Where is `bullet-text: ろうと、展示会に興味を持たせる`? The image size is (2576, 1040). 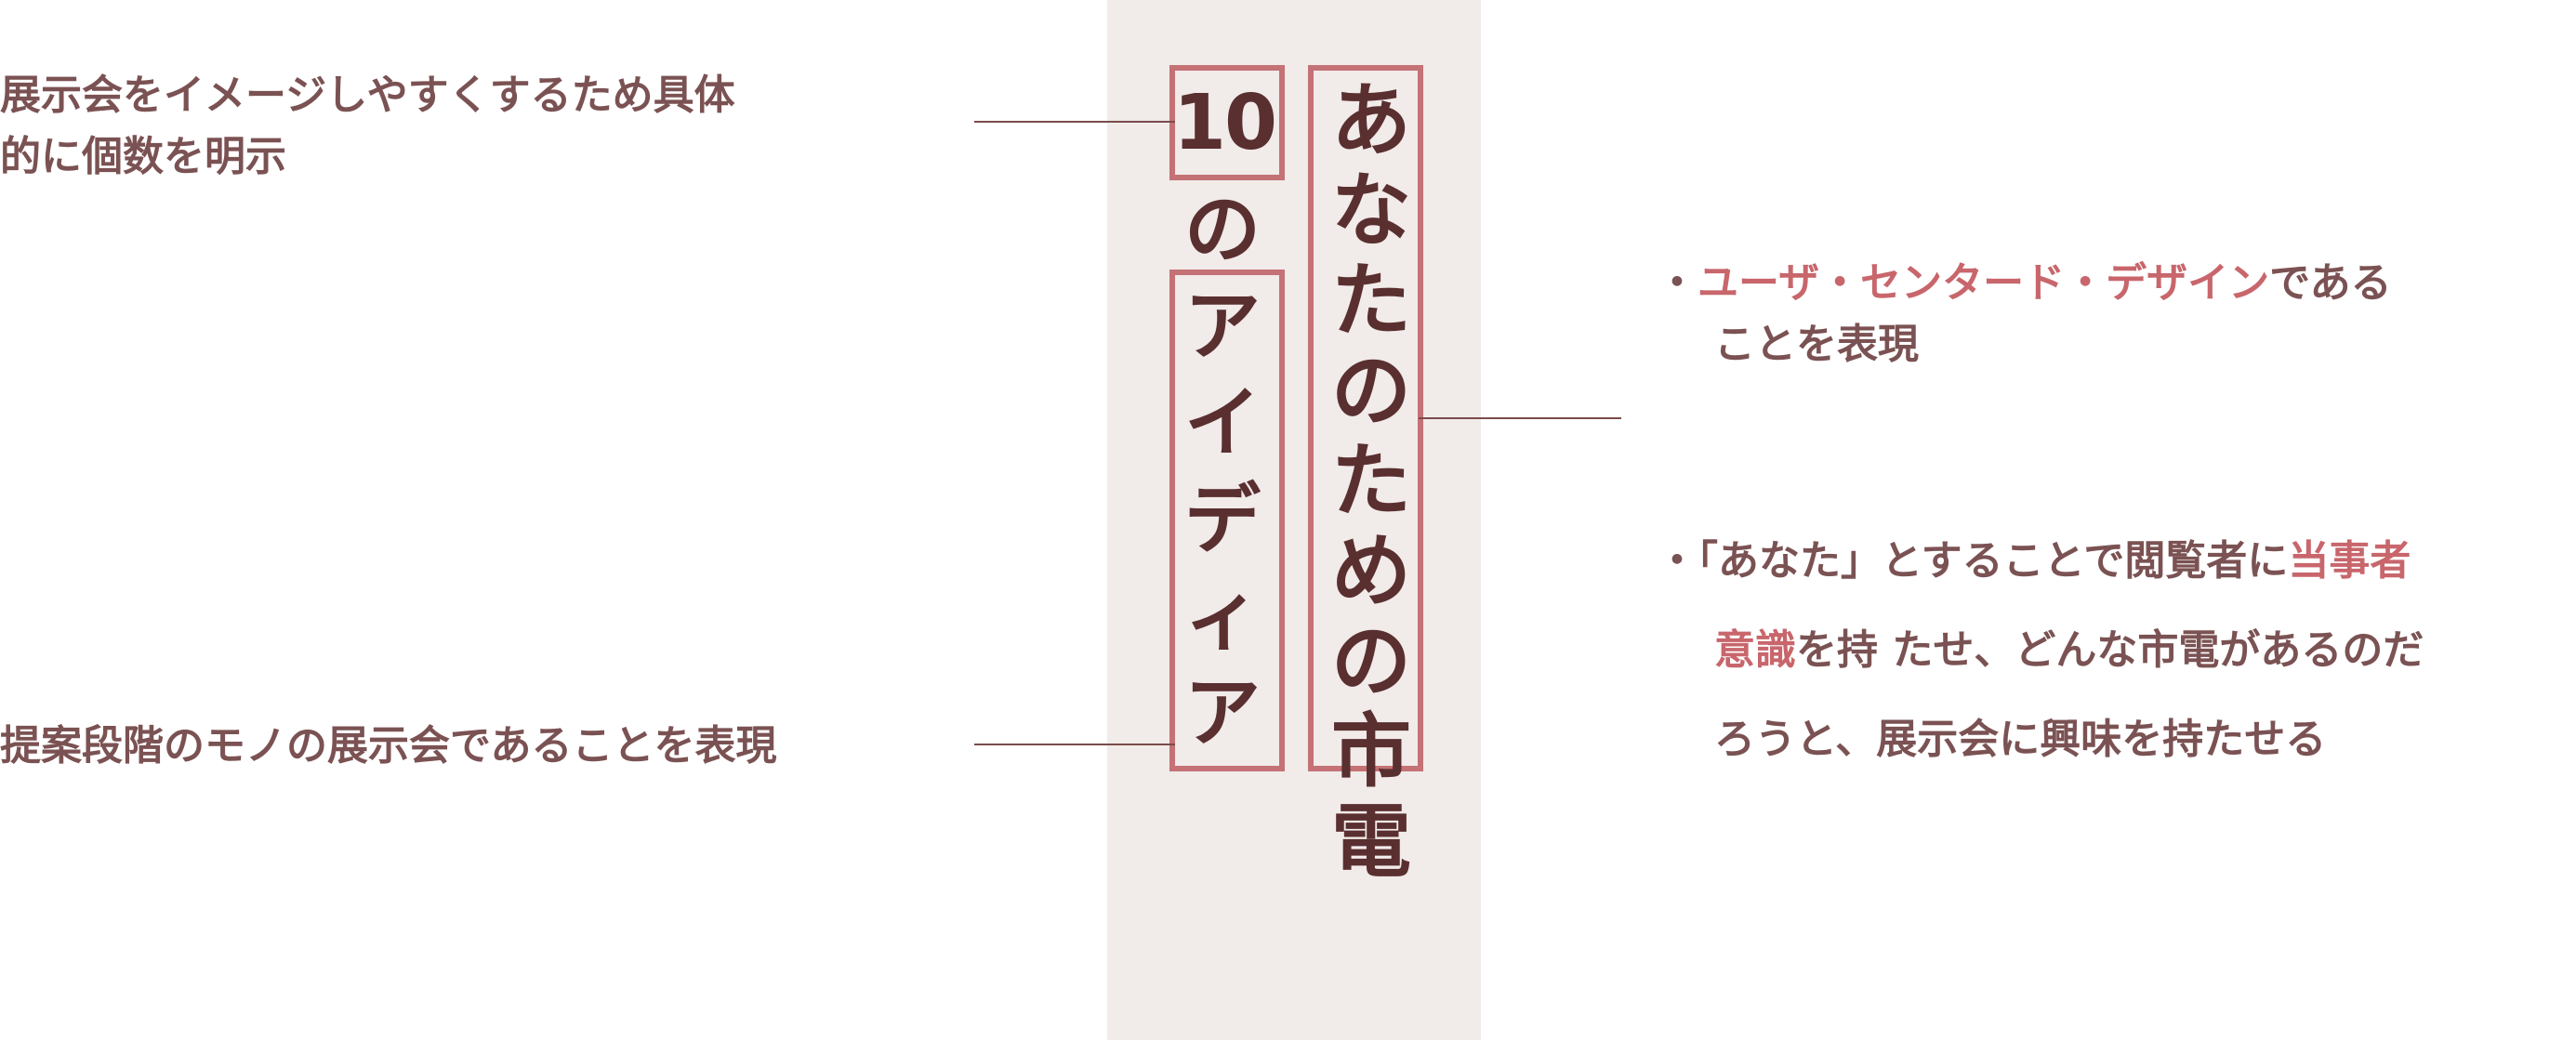 bullet-text: ろうと、展示会に興味を持たせる is located at coordinates (2020, 739).